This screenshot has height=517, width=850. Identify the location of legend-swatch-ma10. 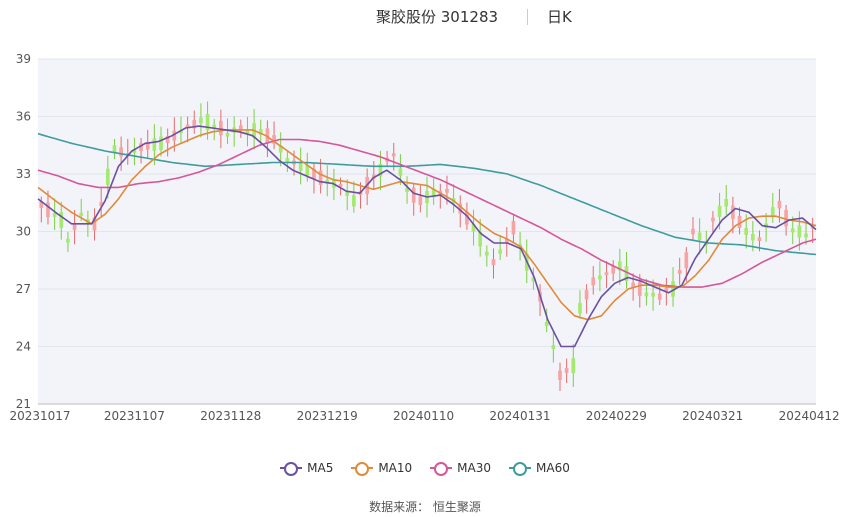
(362, 469).